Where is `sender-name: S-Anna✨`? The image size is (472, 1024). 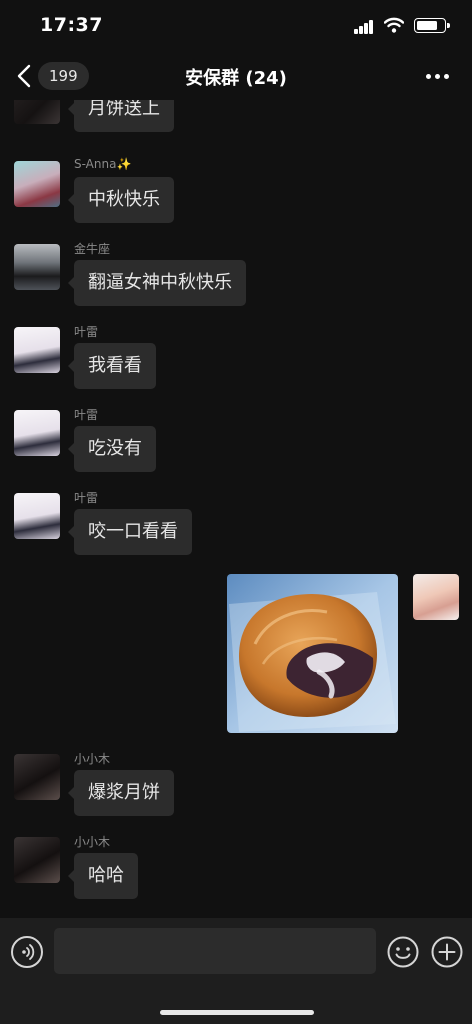 sender-name: S-Anna✨ is located at coordinates (103, 164).